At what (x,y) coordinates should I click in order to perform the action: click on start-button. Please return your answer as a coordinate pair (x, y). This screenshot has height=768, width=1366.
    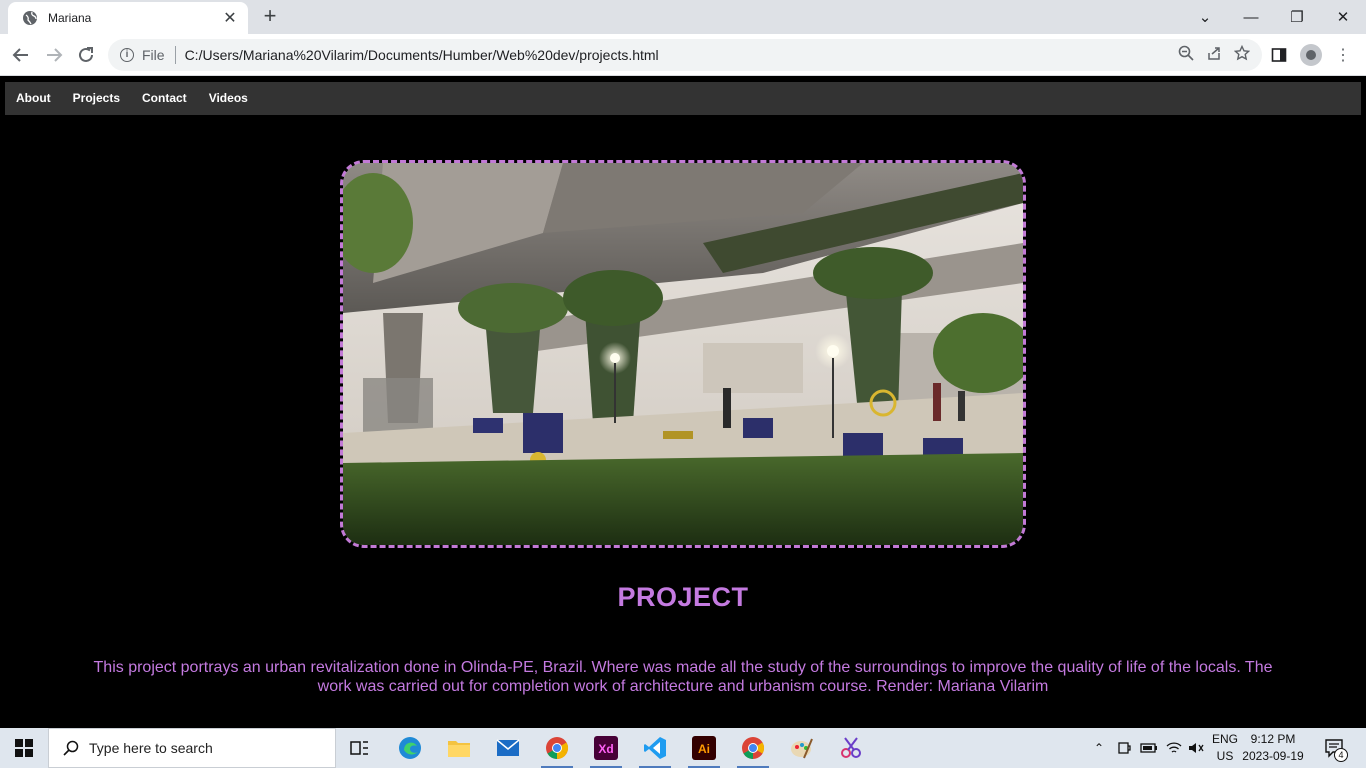
    Looking at the image, I should click on (24, 748).